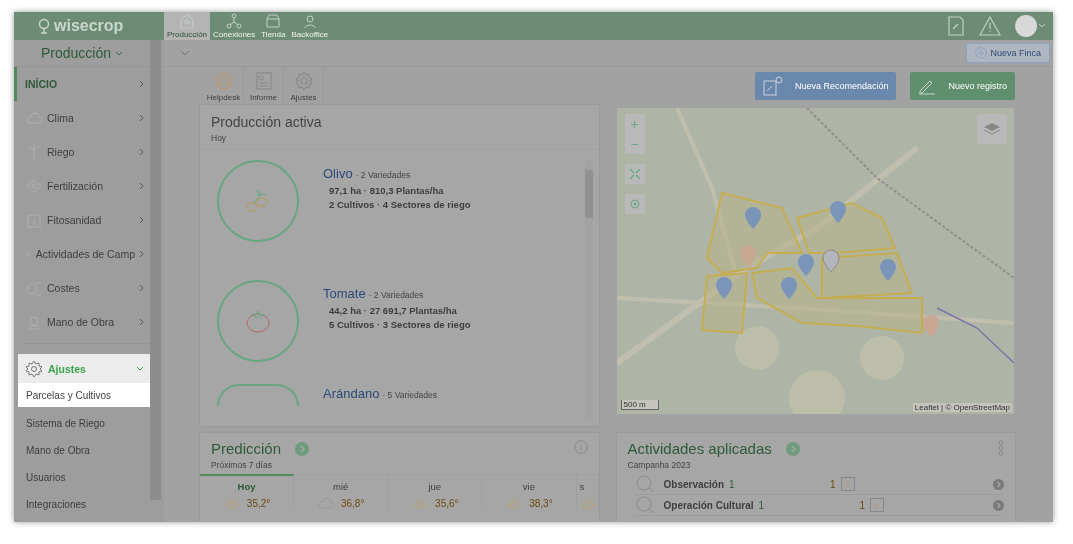 Image resolution: width=1073 pixels, height=544 pixels. I want to click on nav-tab: Producción, so click(187, 26).